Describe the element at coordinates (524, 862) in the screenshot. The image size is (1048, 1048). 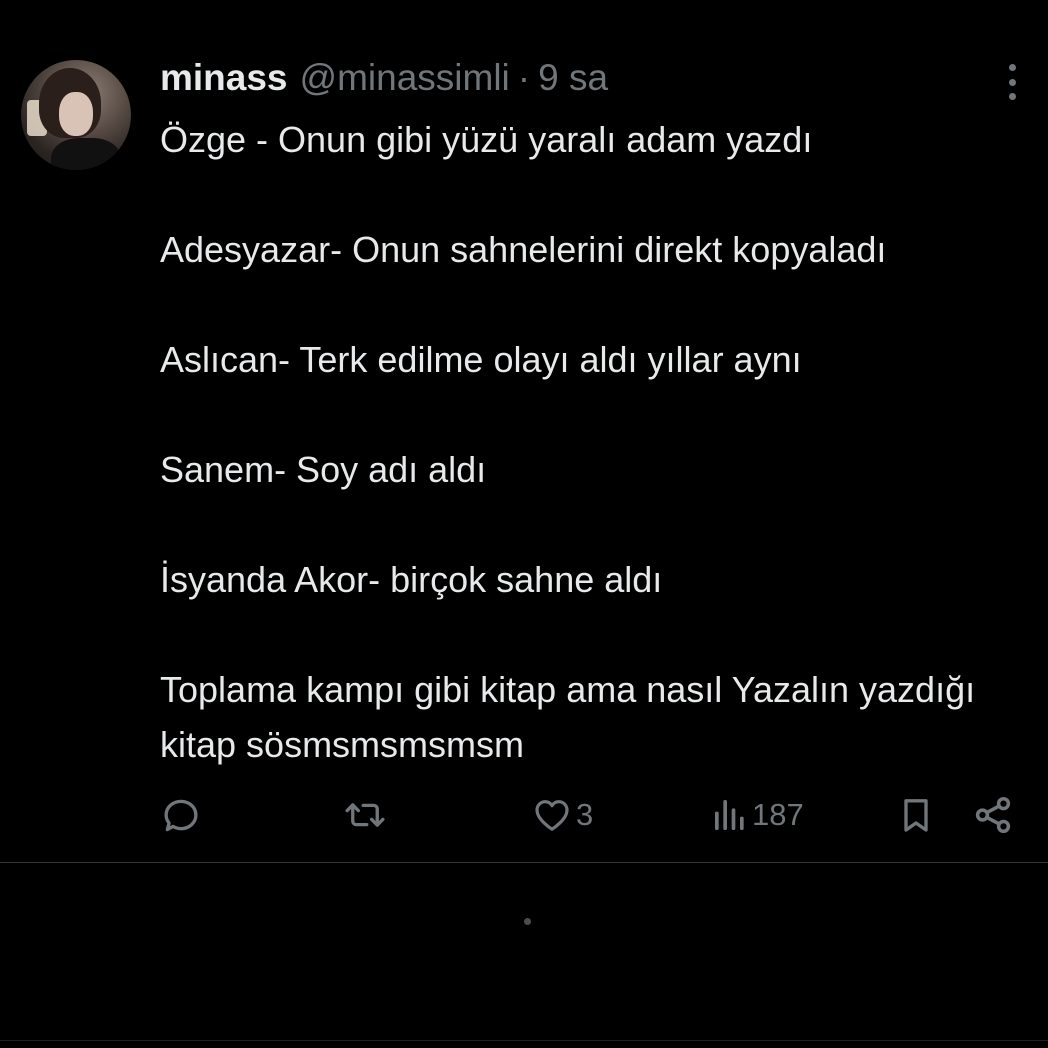
I see `tweet-divider` at that location.